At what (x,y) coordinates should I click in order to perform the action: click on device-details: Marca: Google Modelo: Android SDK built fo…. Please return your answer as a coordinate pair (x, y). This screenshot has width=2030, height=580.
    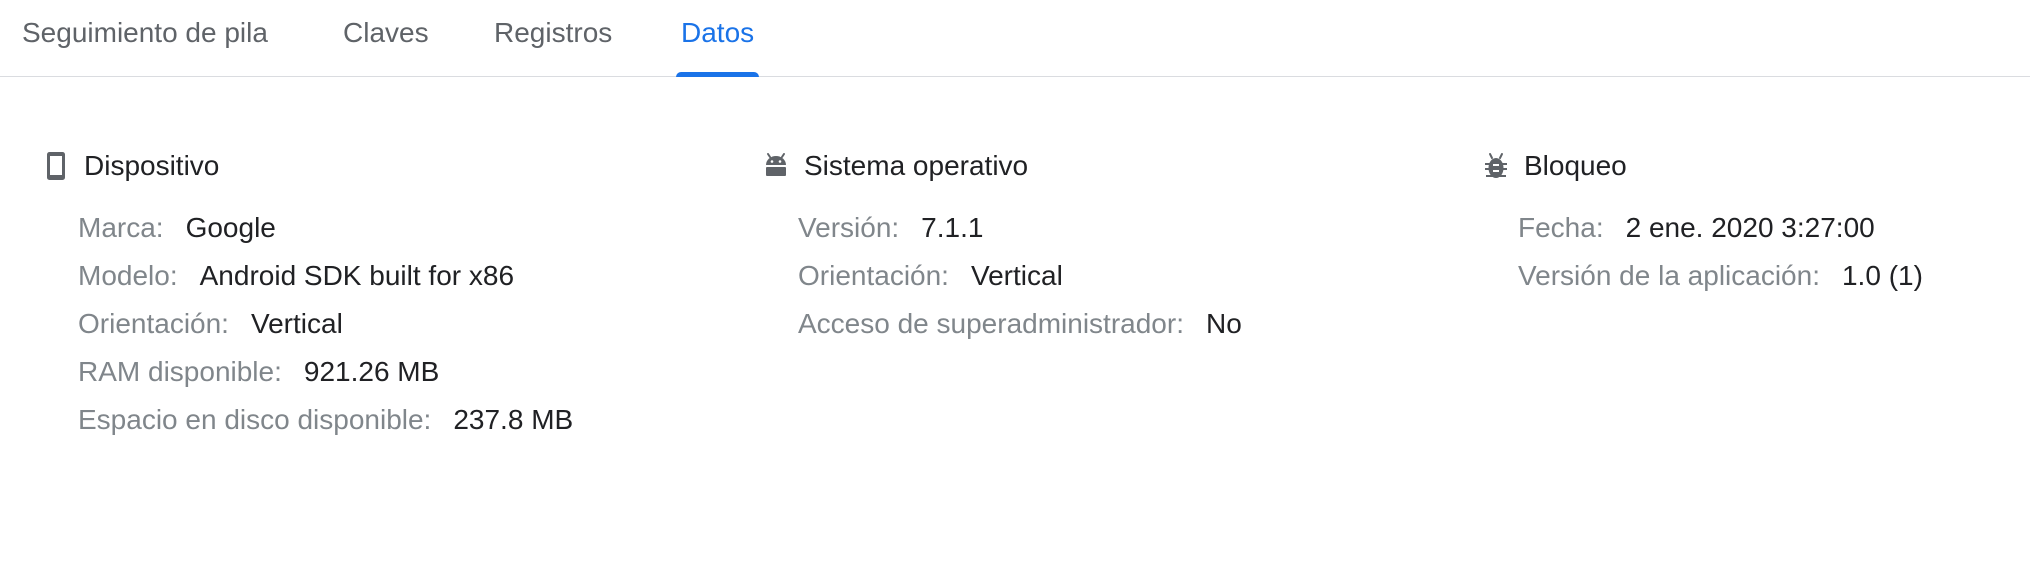
    Looking at the image, I should click on (325, 330).